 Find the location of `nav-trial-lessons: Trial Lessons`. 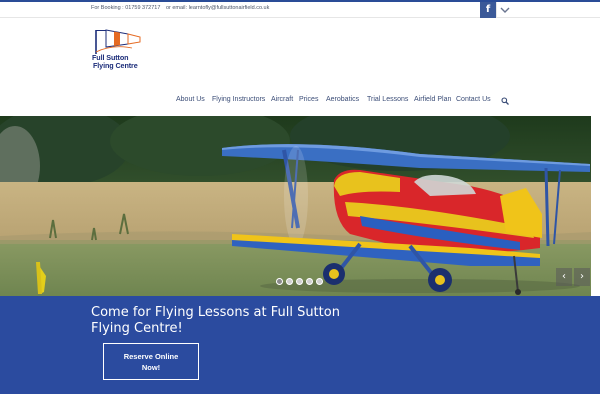

nav-trial-lessons: Trial Lessons is located at coordinates (387, 99).